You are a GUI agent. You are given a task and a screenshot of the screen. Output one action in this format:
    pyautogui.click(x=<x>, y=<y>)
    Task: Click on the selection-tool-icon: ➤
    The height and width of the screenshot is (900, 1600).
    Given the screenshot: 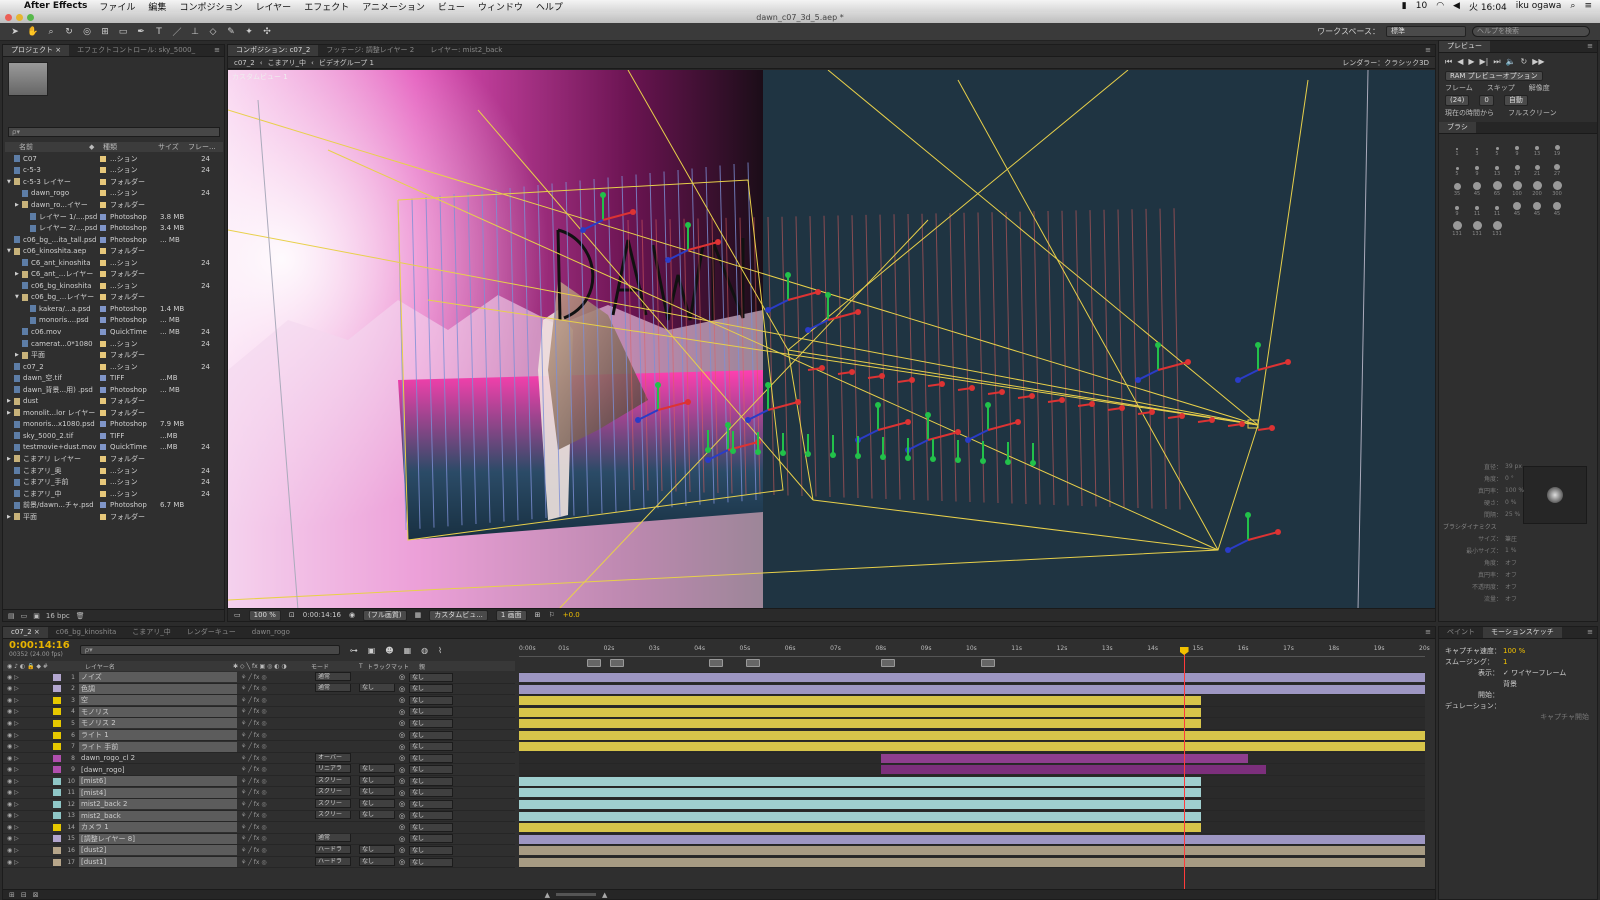 What is the action you would take?
    pyautogui.click(x=15, y=32)
    